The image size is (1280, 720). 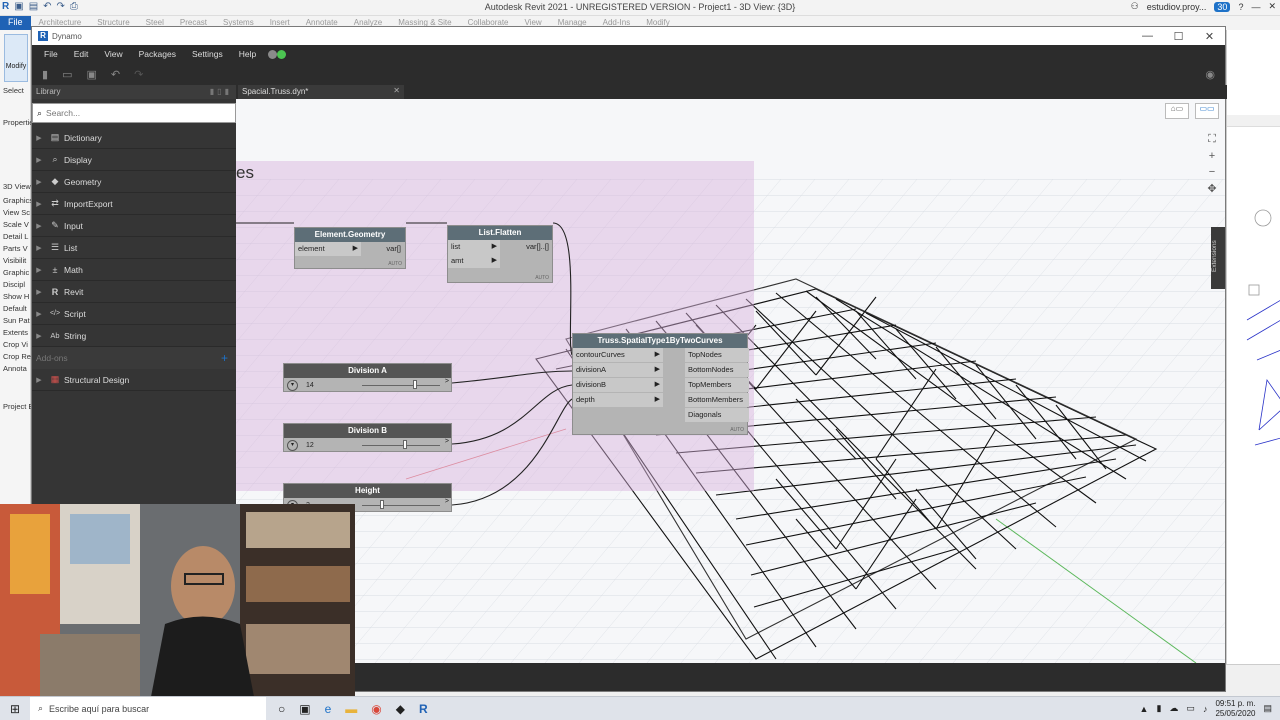 What do you see at coordinates (400, 709) in the screenshot?
I see `unity-icon: ◆` at bounding box center [400, 709].